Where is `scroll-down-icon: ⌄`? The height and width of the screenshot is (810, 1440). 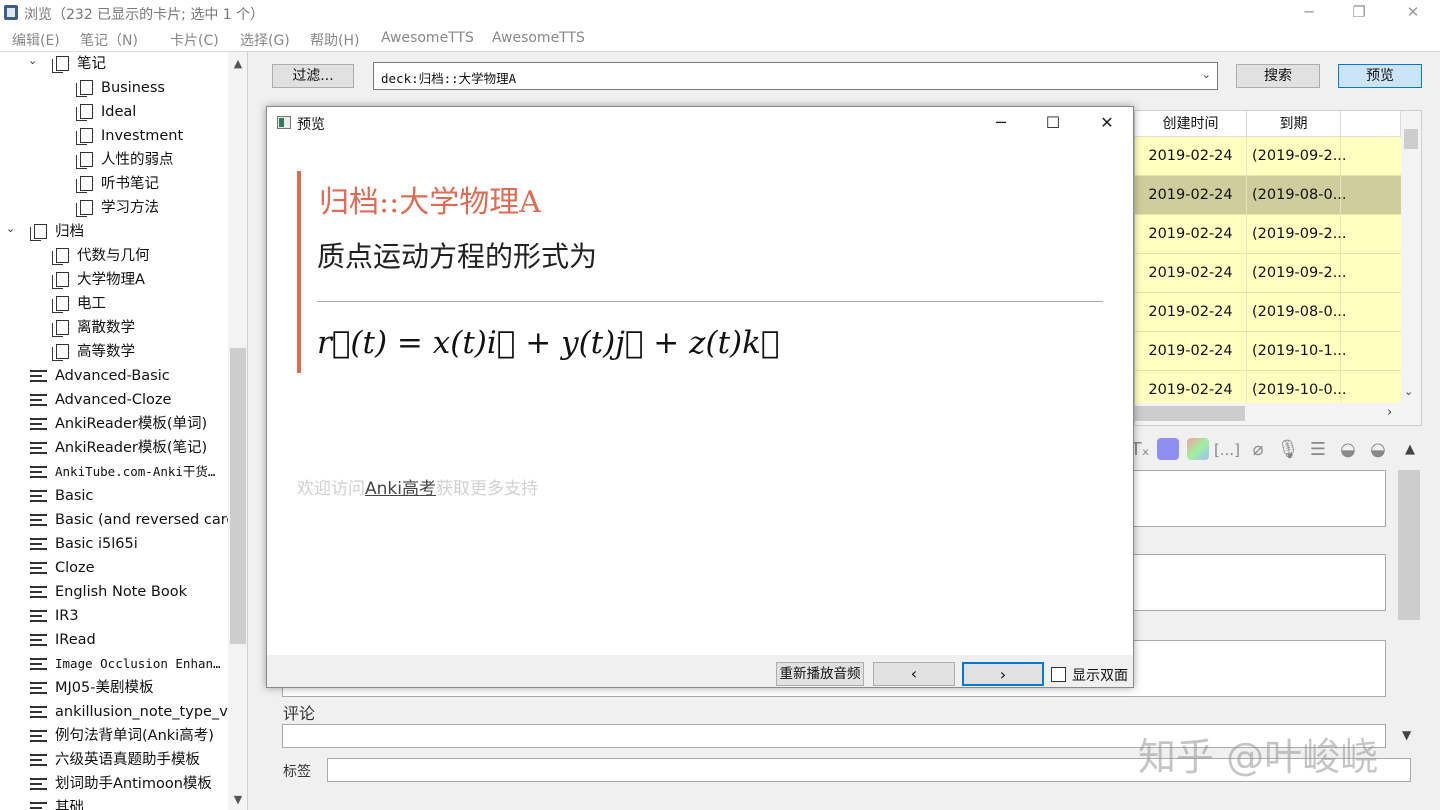
scroll-down-icon: ⌄ is located at coordinates (1408, 391).